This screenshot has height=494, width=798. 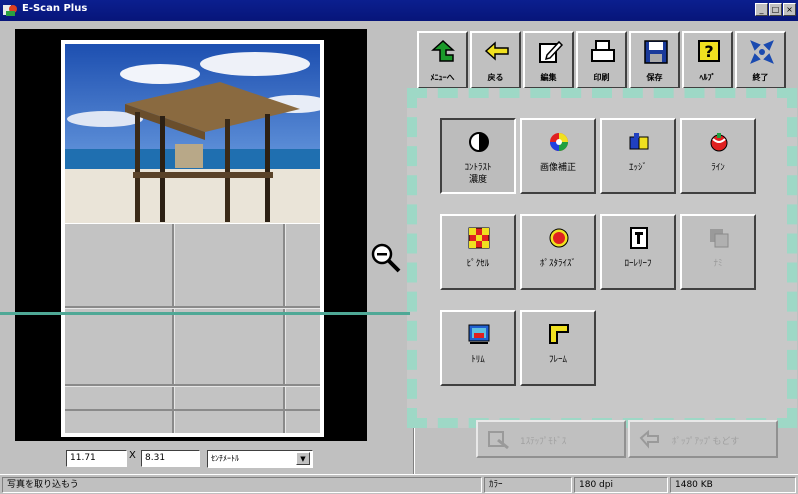 I want to click on posterize-icon, so click(x=559, y=238).